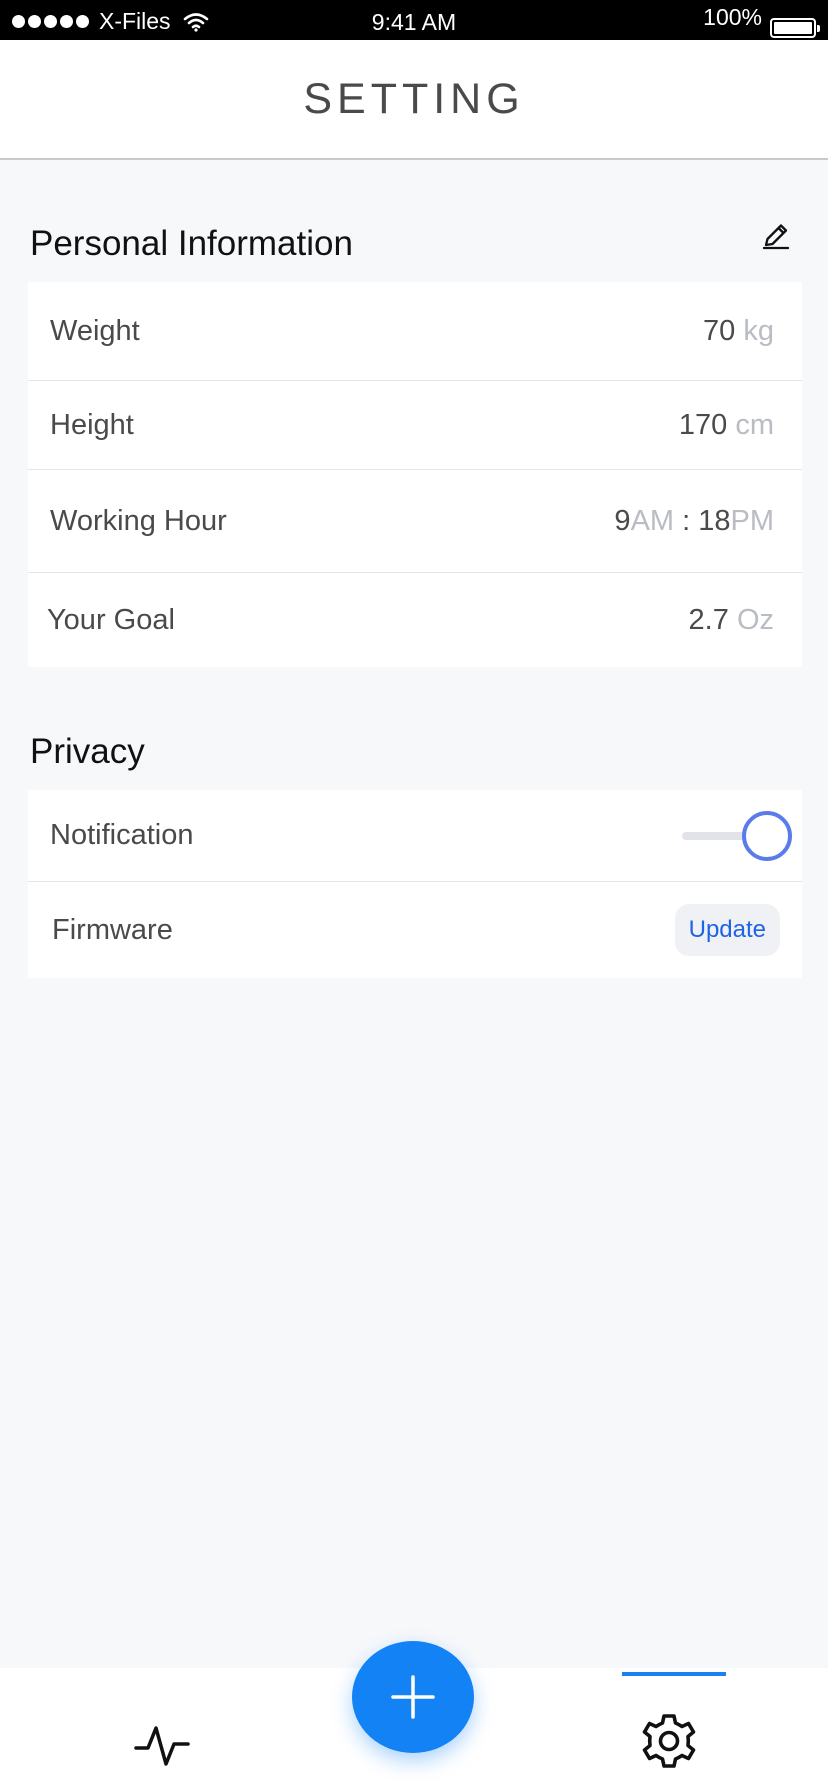 The image size is (828, 1792). I want to click on working-hour-row: Working Hour 9AM : 18PM, so click(415, 521).